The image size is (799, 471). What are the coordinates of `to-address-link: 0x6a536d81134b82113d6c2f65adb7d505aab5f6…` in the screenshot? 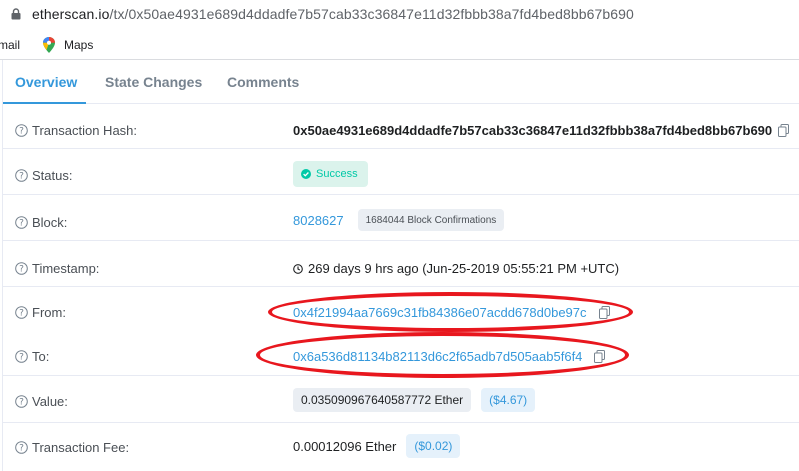 It's located at (437, 356).